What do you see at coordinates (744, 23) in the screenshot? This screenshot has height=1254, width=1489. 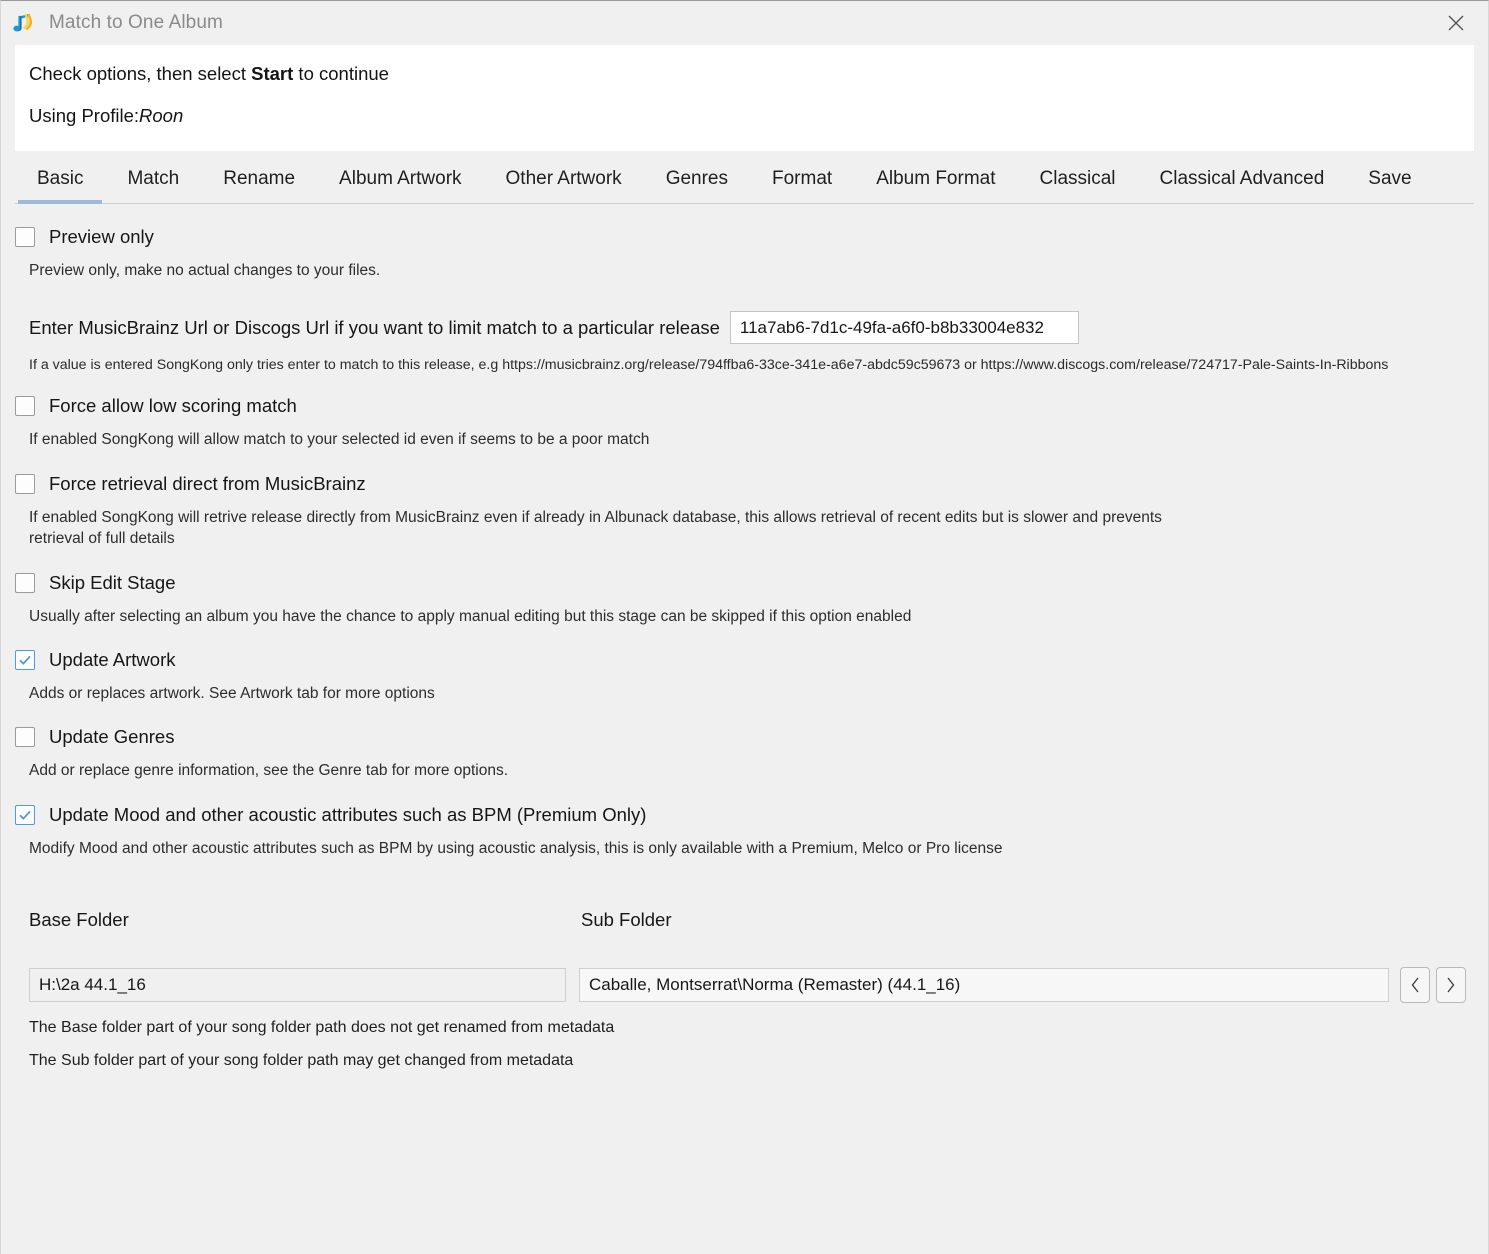 I see `titlebar: Match to One Album` at bounding box center [744, 23].